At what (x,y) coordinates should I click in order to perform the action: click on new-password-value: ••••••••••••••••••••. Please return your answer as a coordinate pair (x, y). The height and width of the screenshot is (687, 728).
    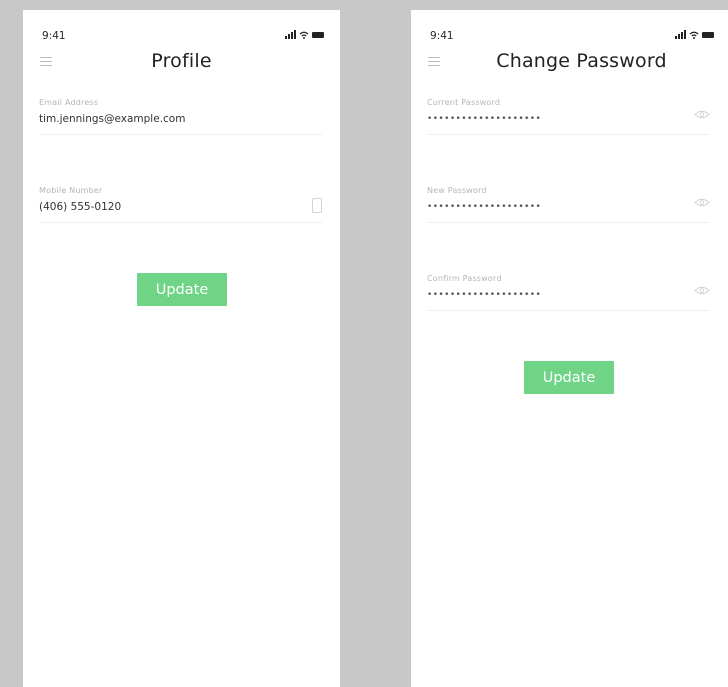
    Looking at the image, I should click on (484, 207).